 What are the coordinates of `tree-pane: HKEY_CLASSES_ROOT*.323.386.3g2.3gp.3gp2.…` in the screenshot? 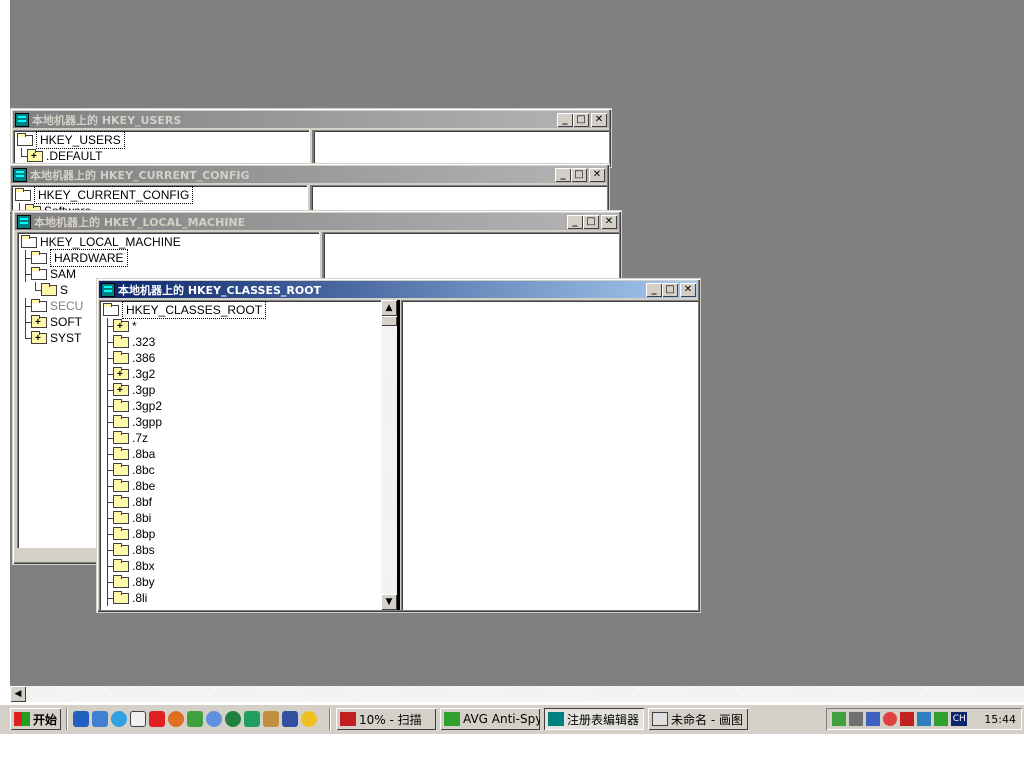 It's located at (240, 455).